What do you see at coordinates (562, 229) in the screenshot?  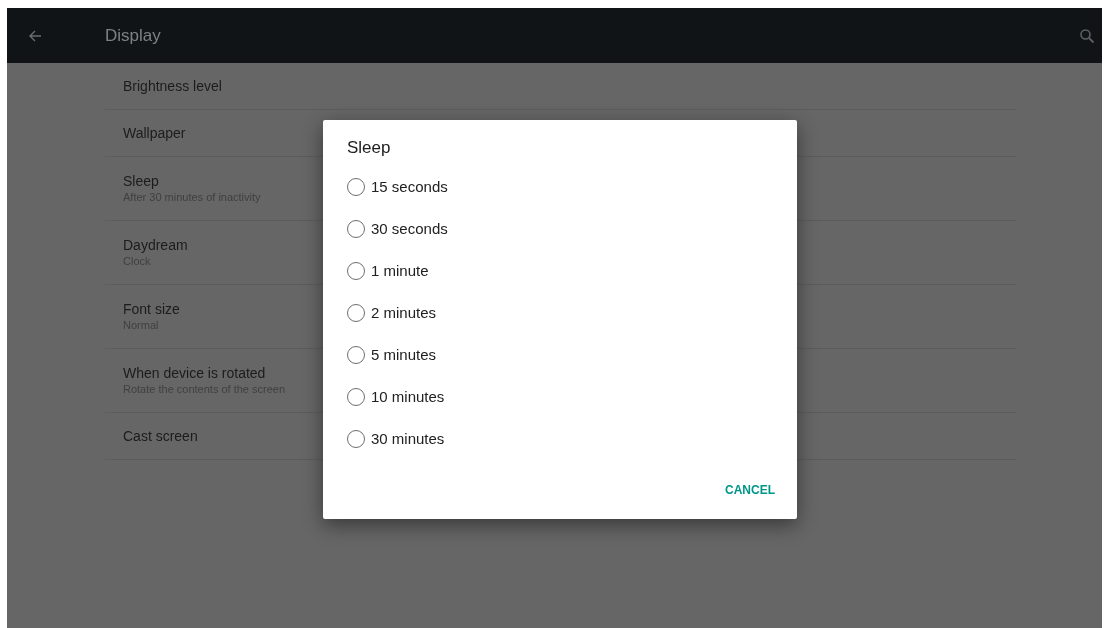 I see `radio-option: 30 seconds` at bounding box center [562, 229].